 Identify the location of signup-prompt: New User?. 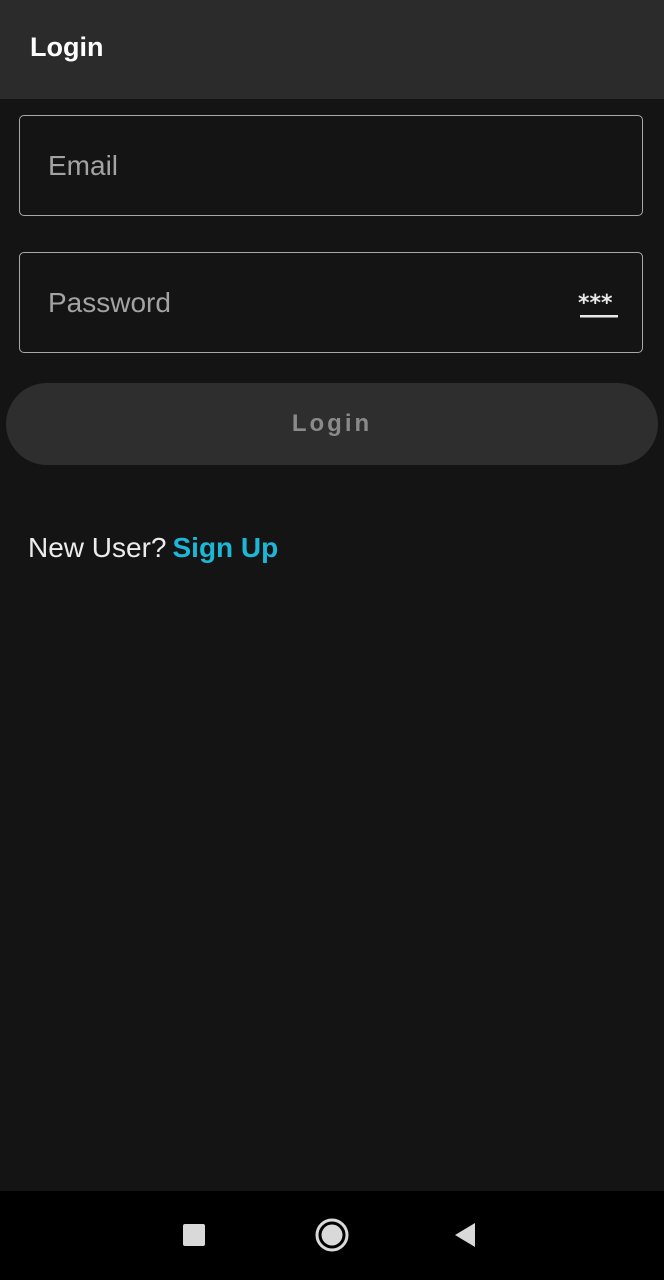
(97, 547).